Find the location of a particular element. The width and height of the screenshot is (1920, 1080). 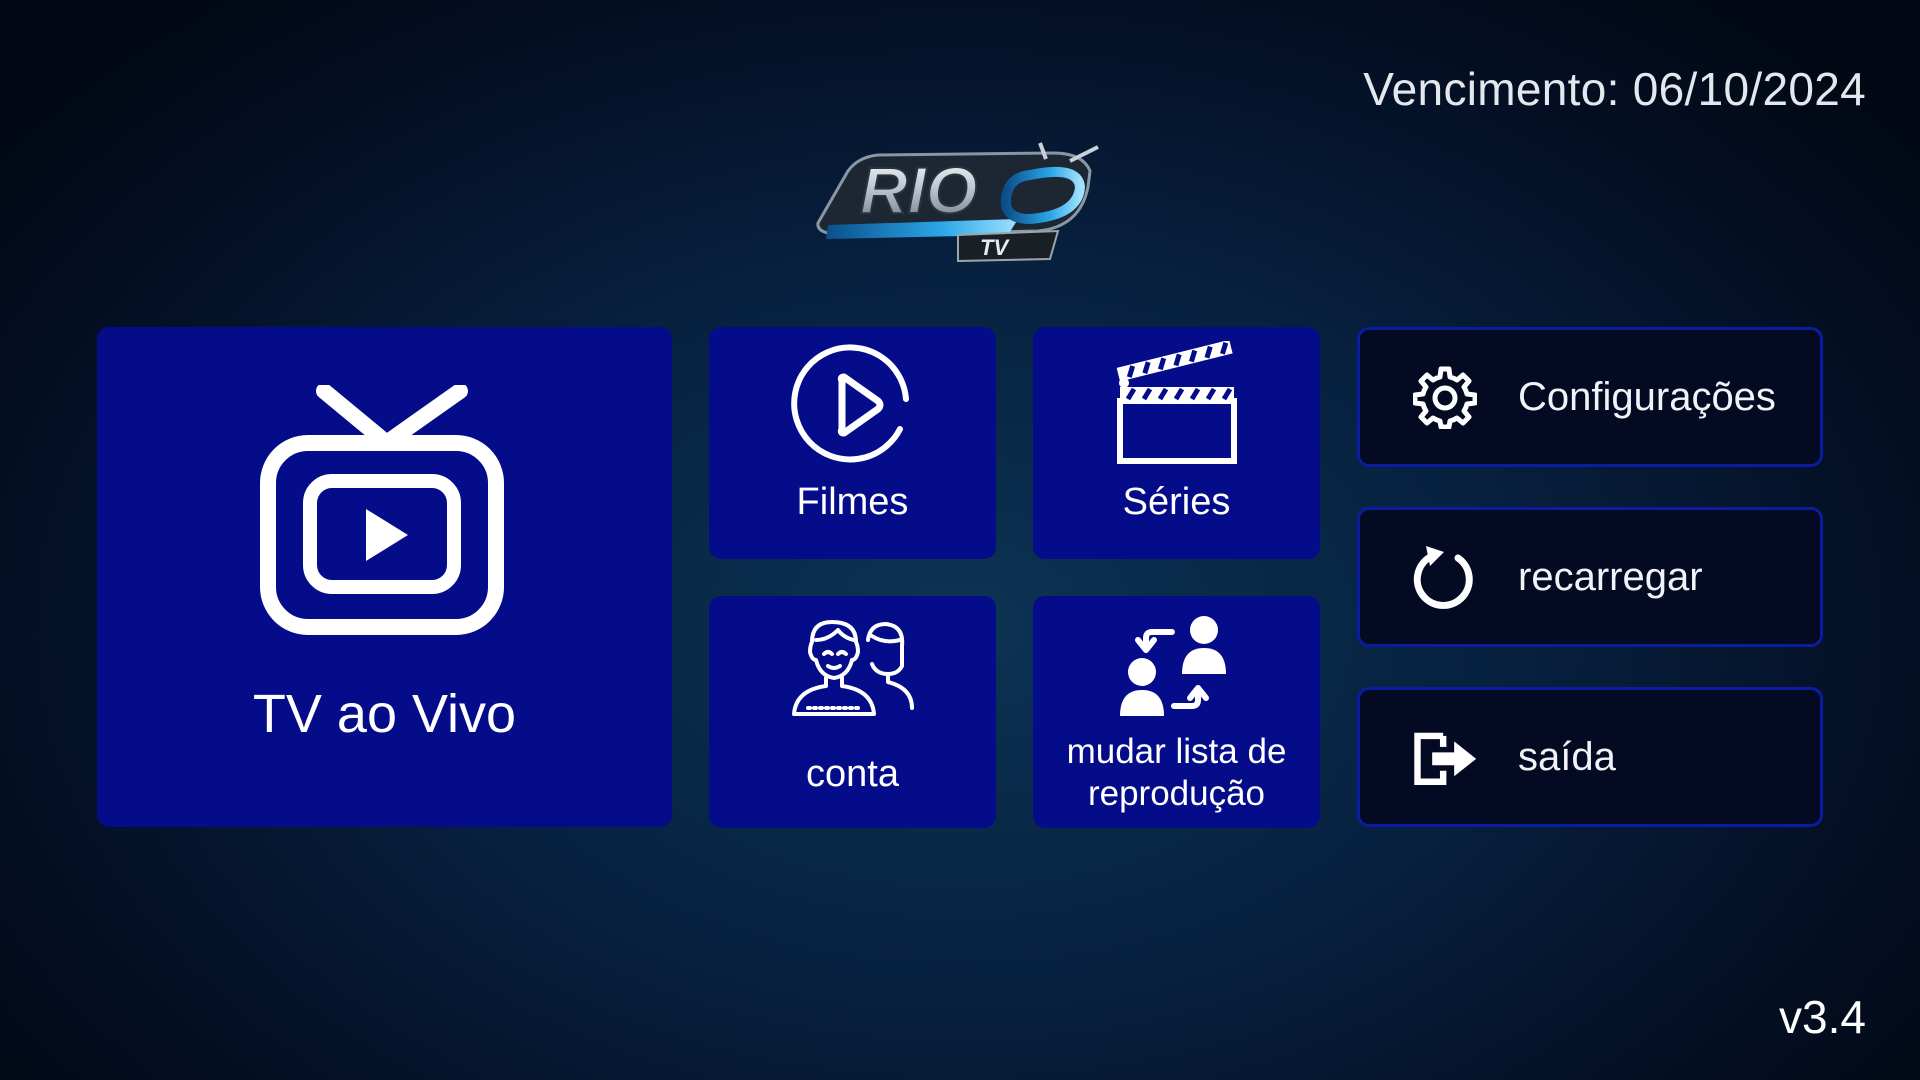

change-playlist-label-line2: reprodução is located at coordinates (1176, 793).